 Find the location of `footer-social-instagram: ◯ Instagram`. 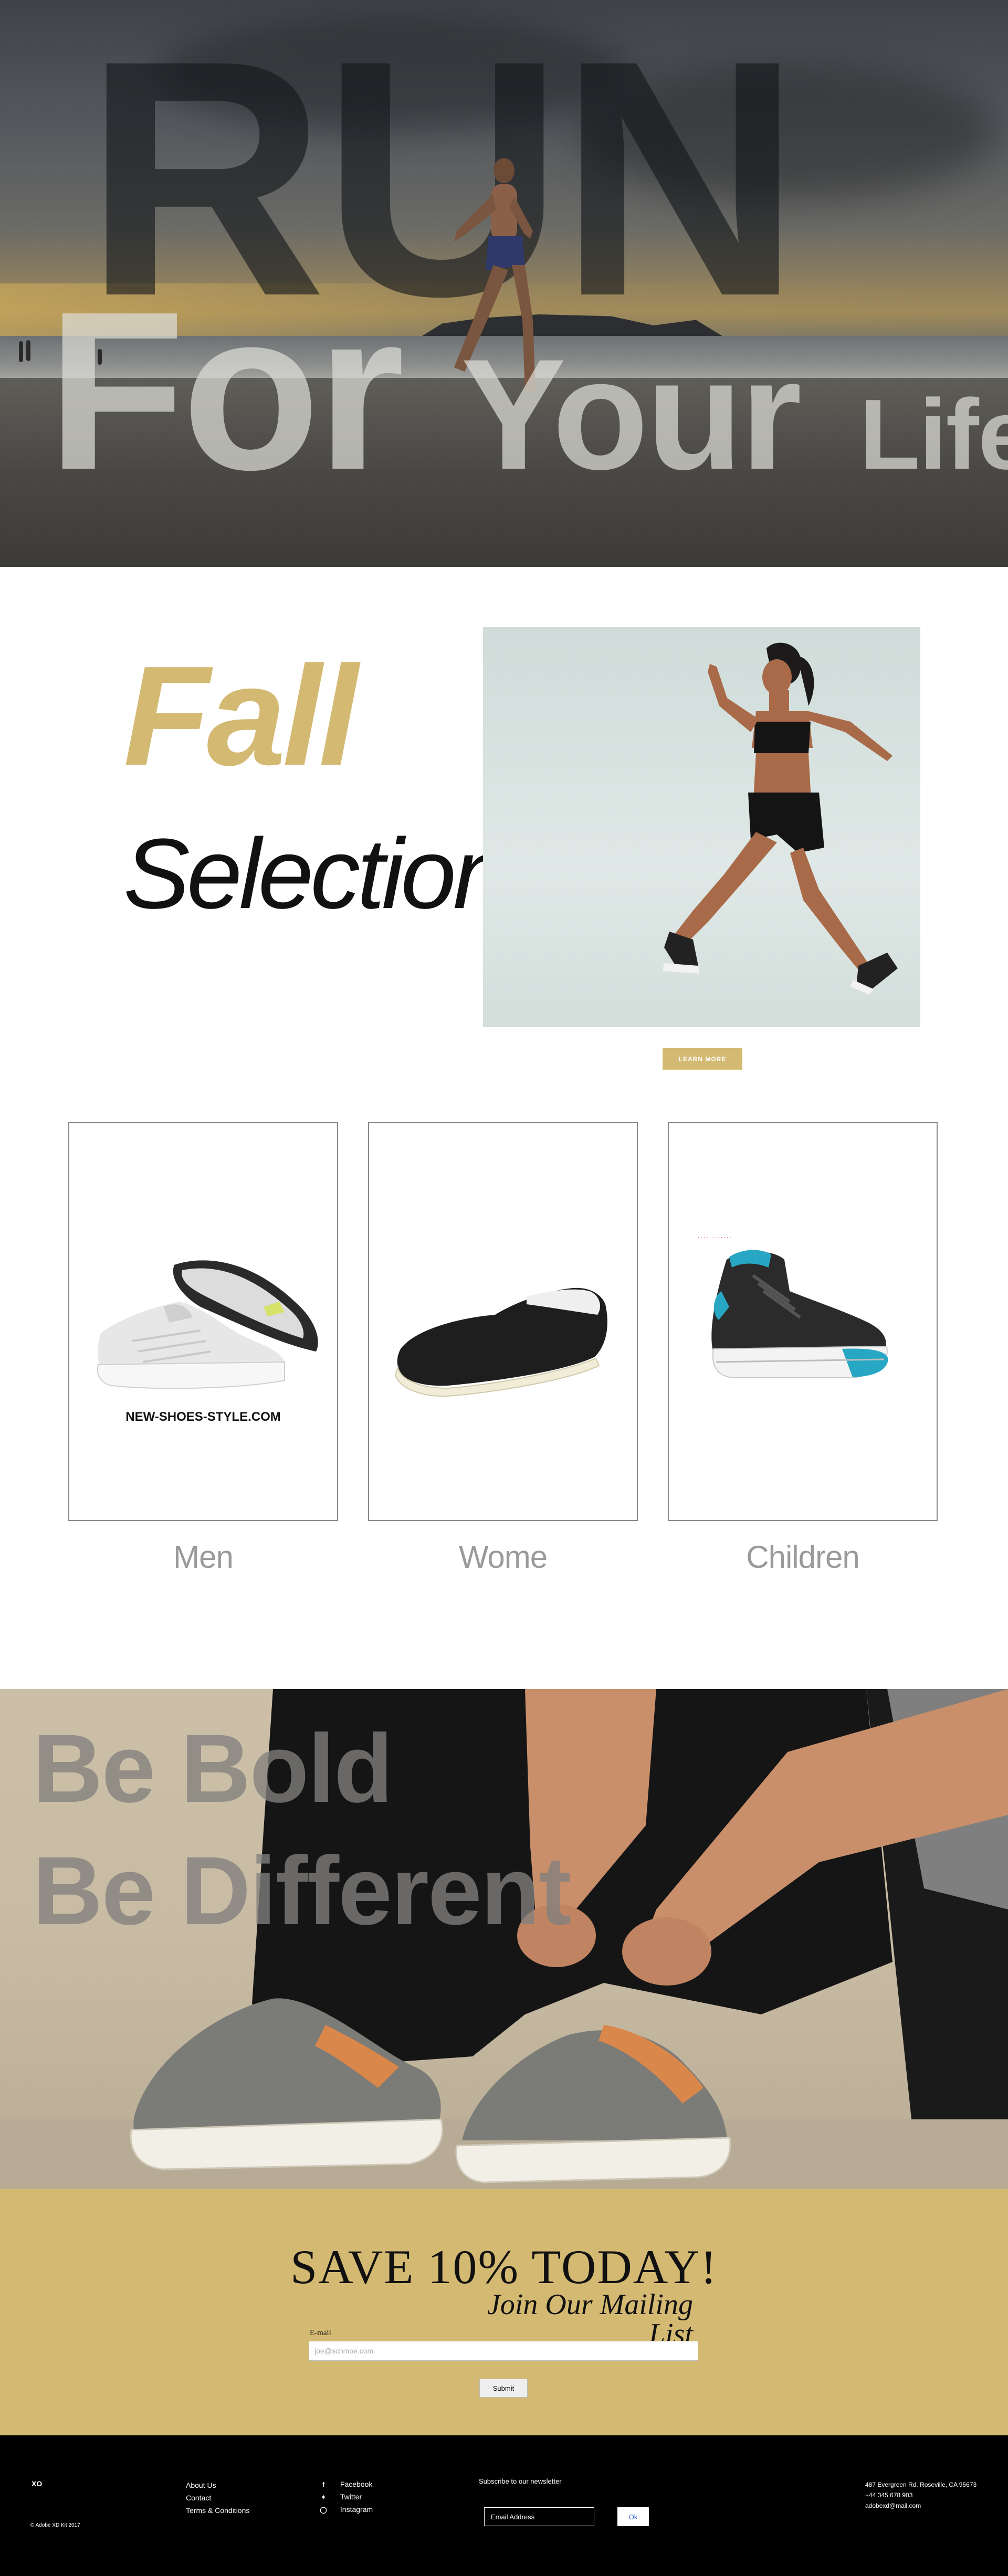

footer-social-instagram: ◯ Instagram is located at coordinates (345, 2509).